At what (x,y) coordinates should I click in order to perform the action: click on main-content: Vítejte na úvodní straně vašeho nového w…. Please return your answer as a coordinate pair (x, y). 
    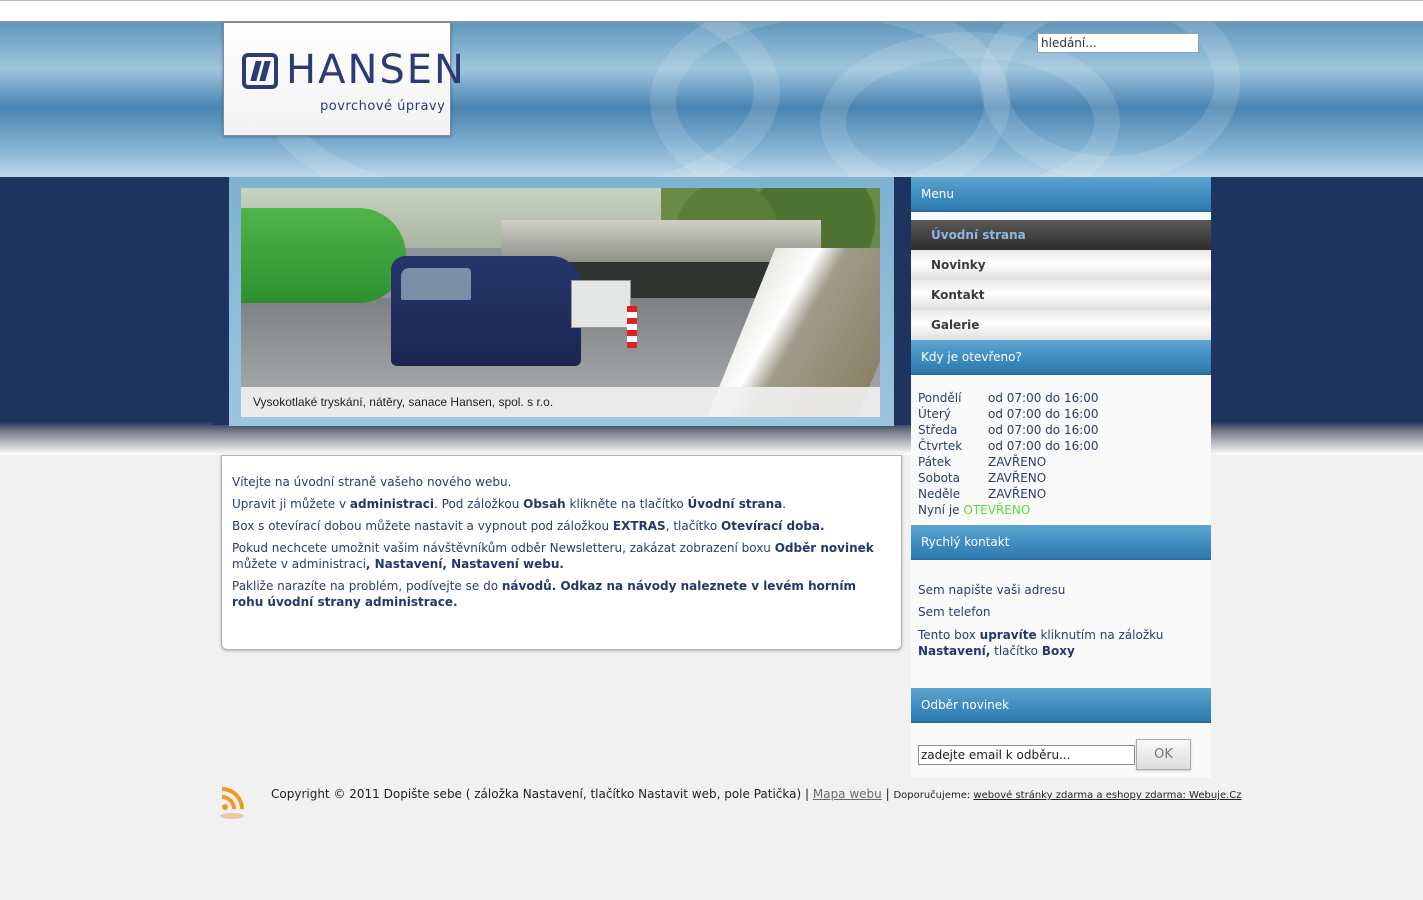
    Looking at the image, I should click on (561, 552).